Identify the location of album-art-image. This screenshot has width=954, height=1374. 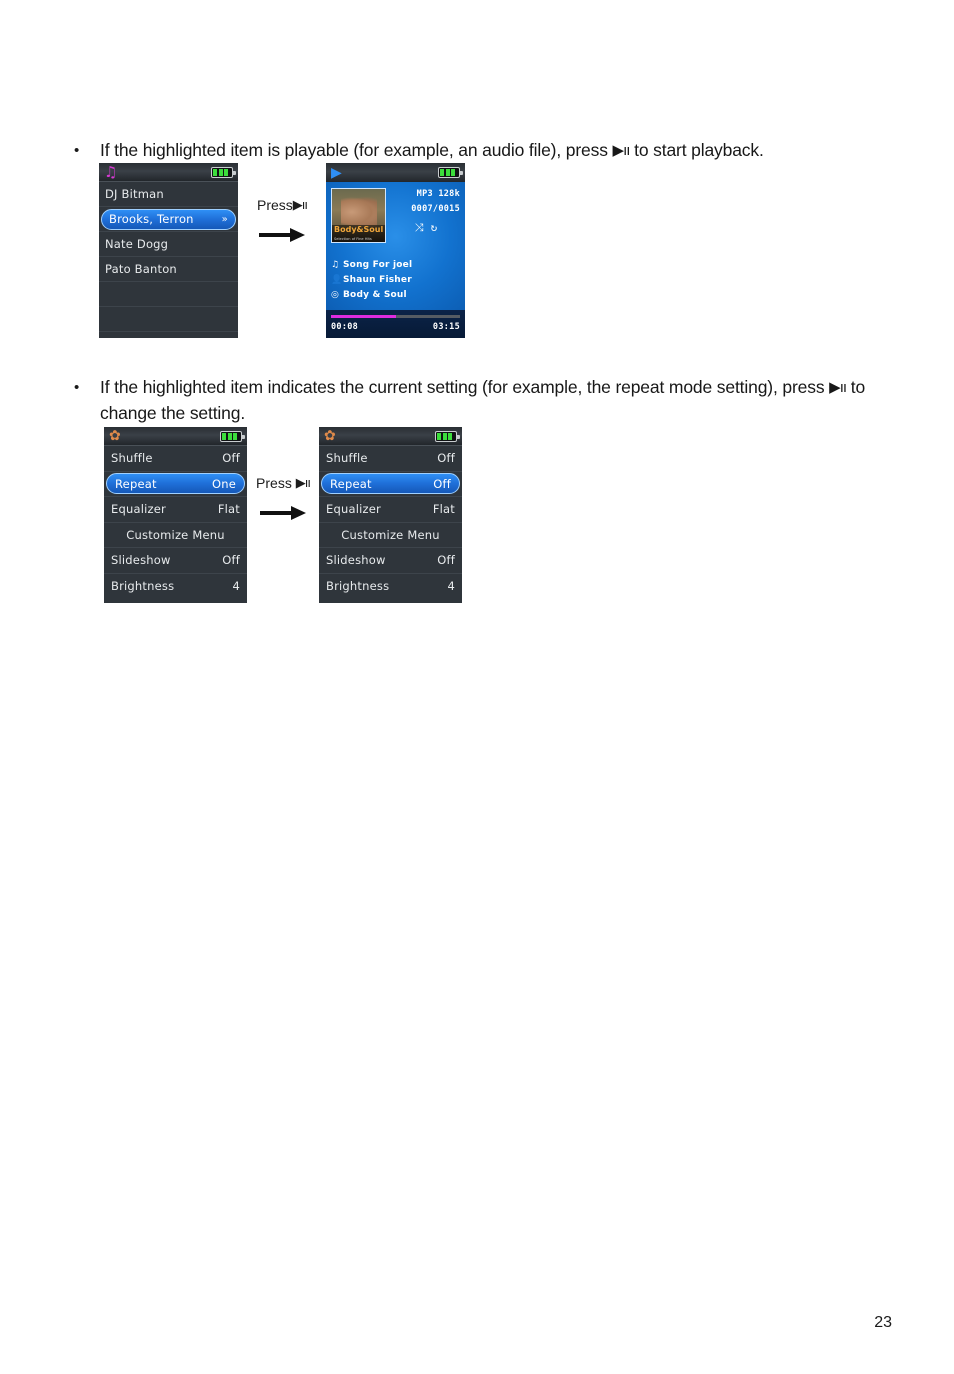
(359, 212).